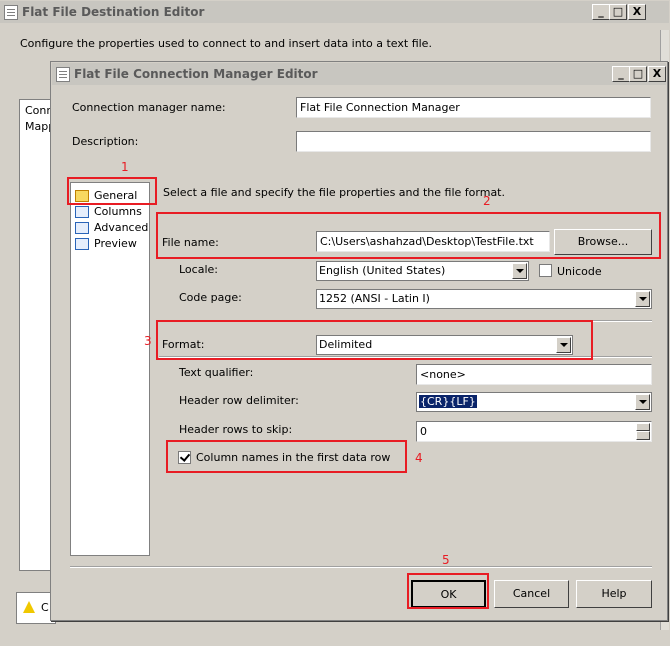  Describe the element at coordinates (534, 374) in the screenshot. I see `text-qualifier-input: <none>` at that location.